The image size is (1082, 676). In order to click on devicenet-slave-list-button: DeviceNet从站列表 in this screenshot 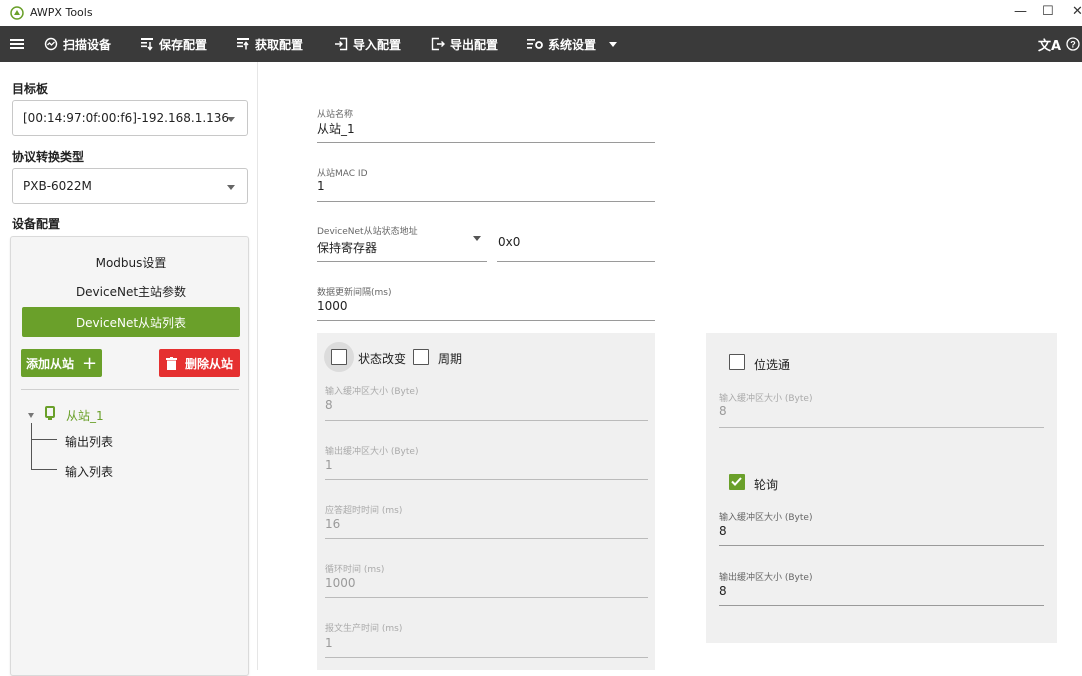, I will do `click(131, 322)`.